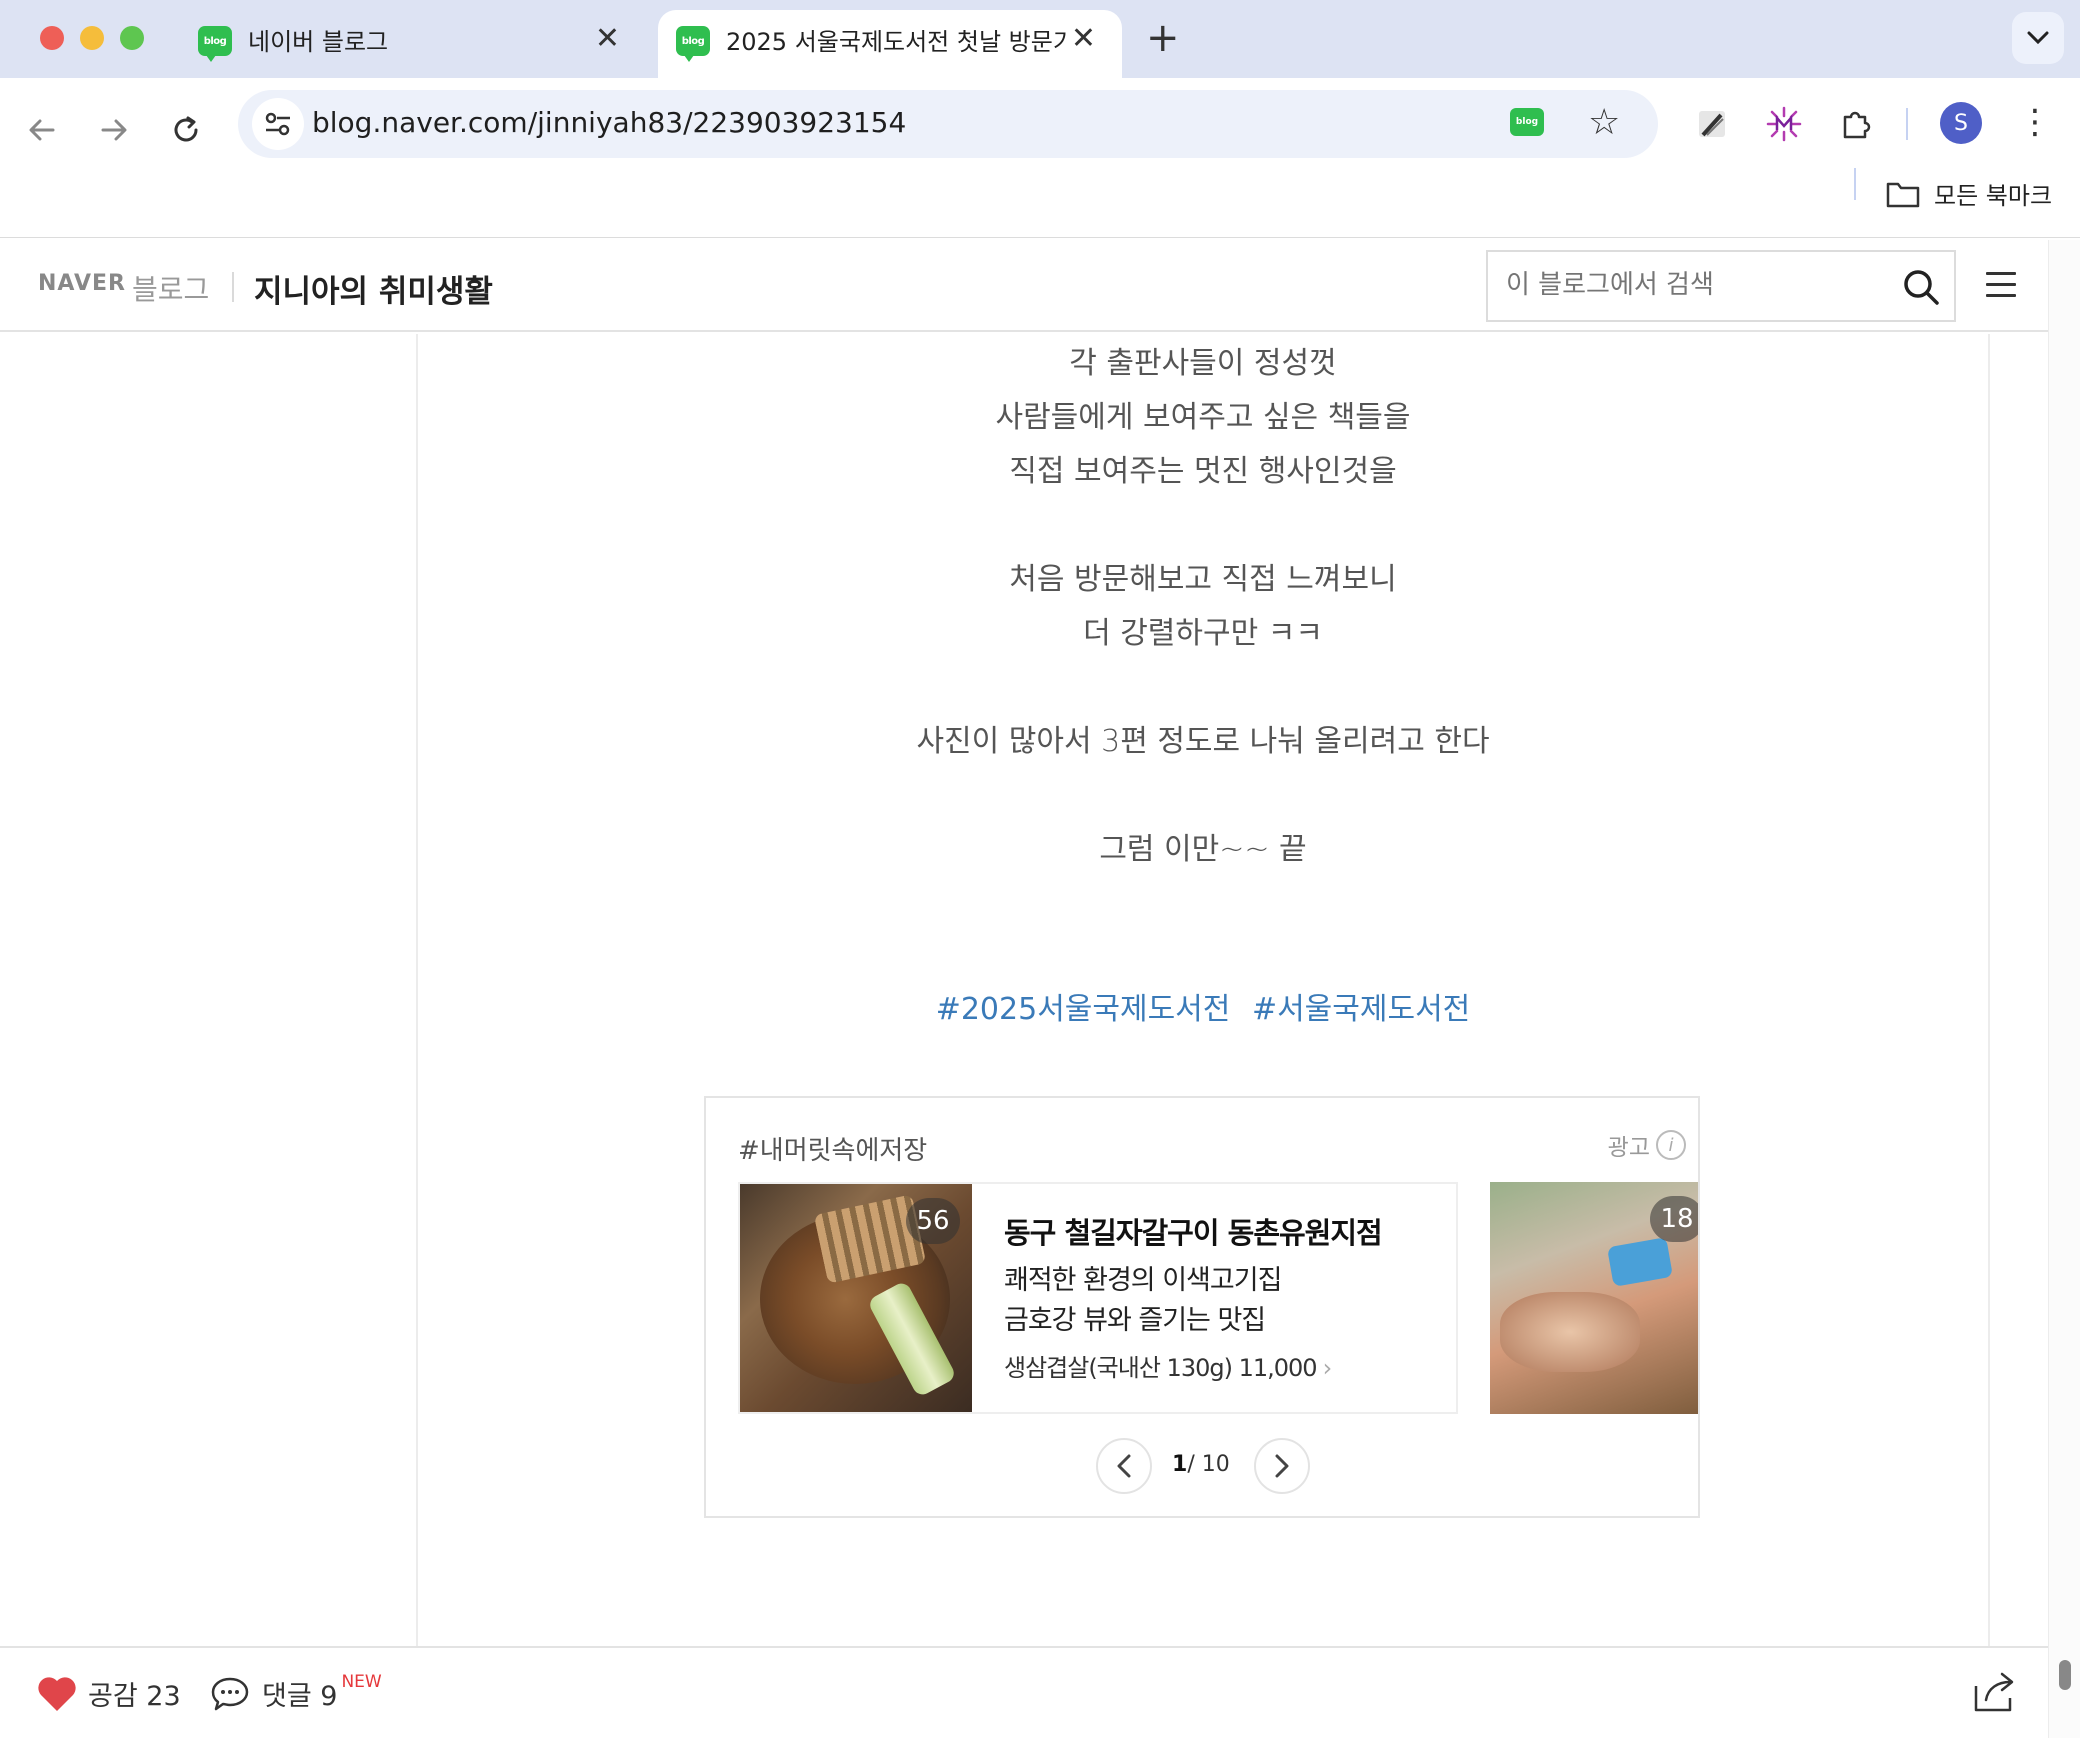  Describe the element at coordinates (230, 1693) in the screenshot. I see `speech-bubble-icon` at that location.